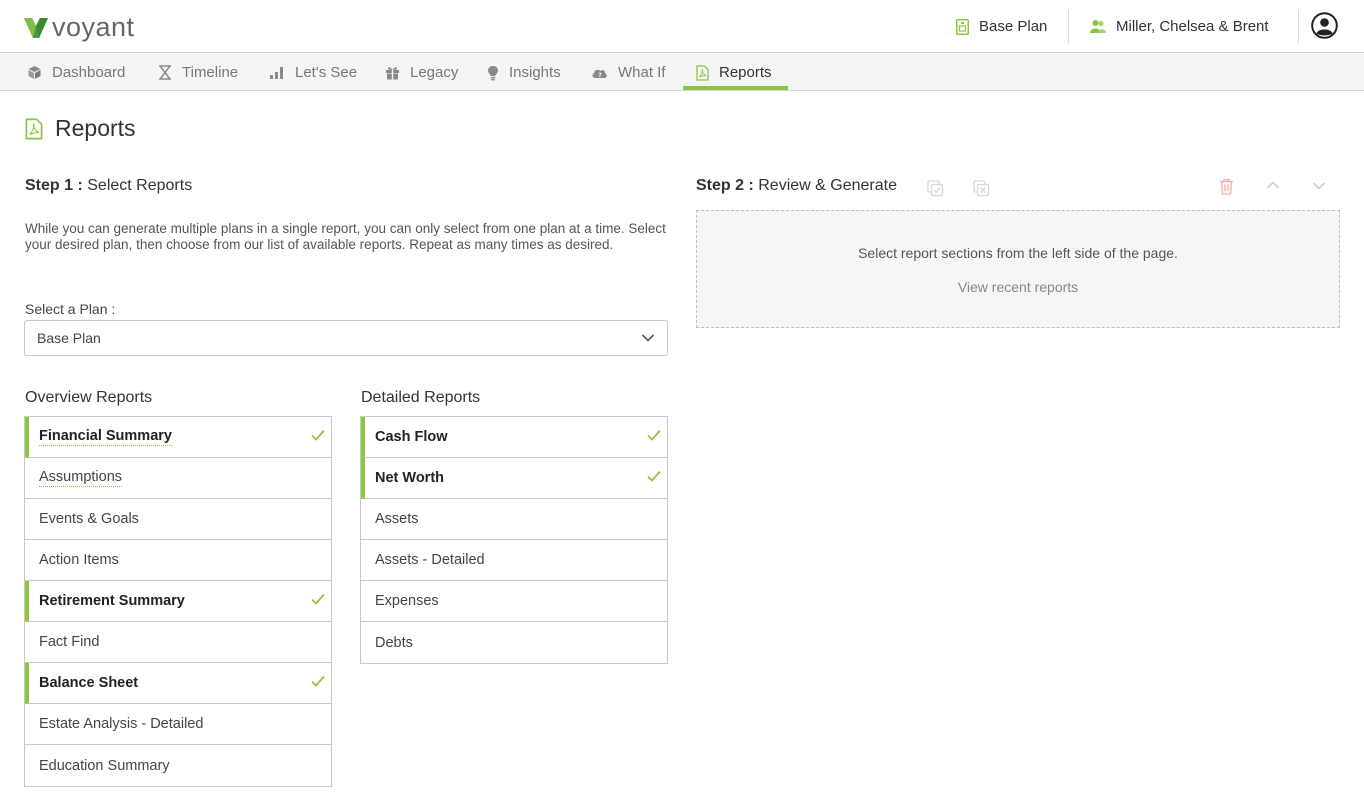 The height and width of the screenshot is (798, 1364). I want to click on plan-select-value: Base Plan, so click(69, 338).